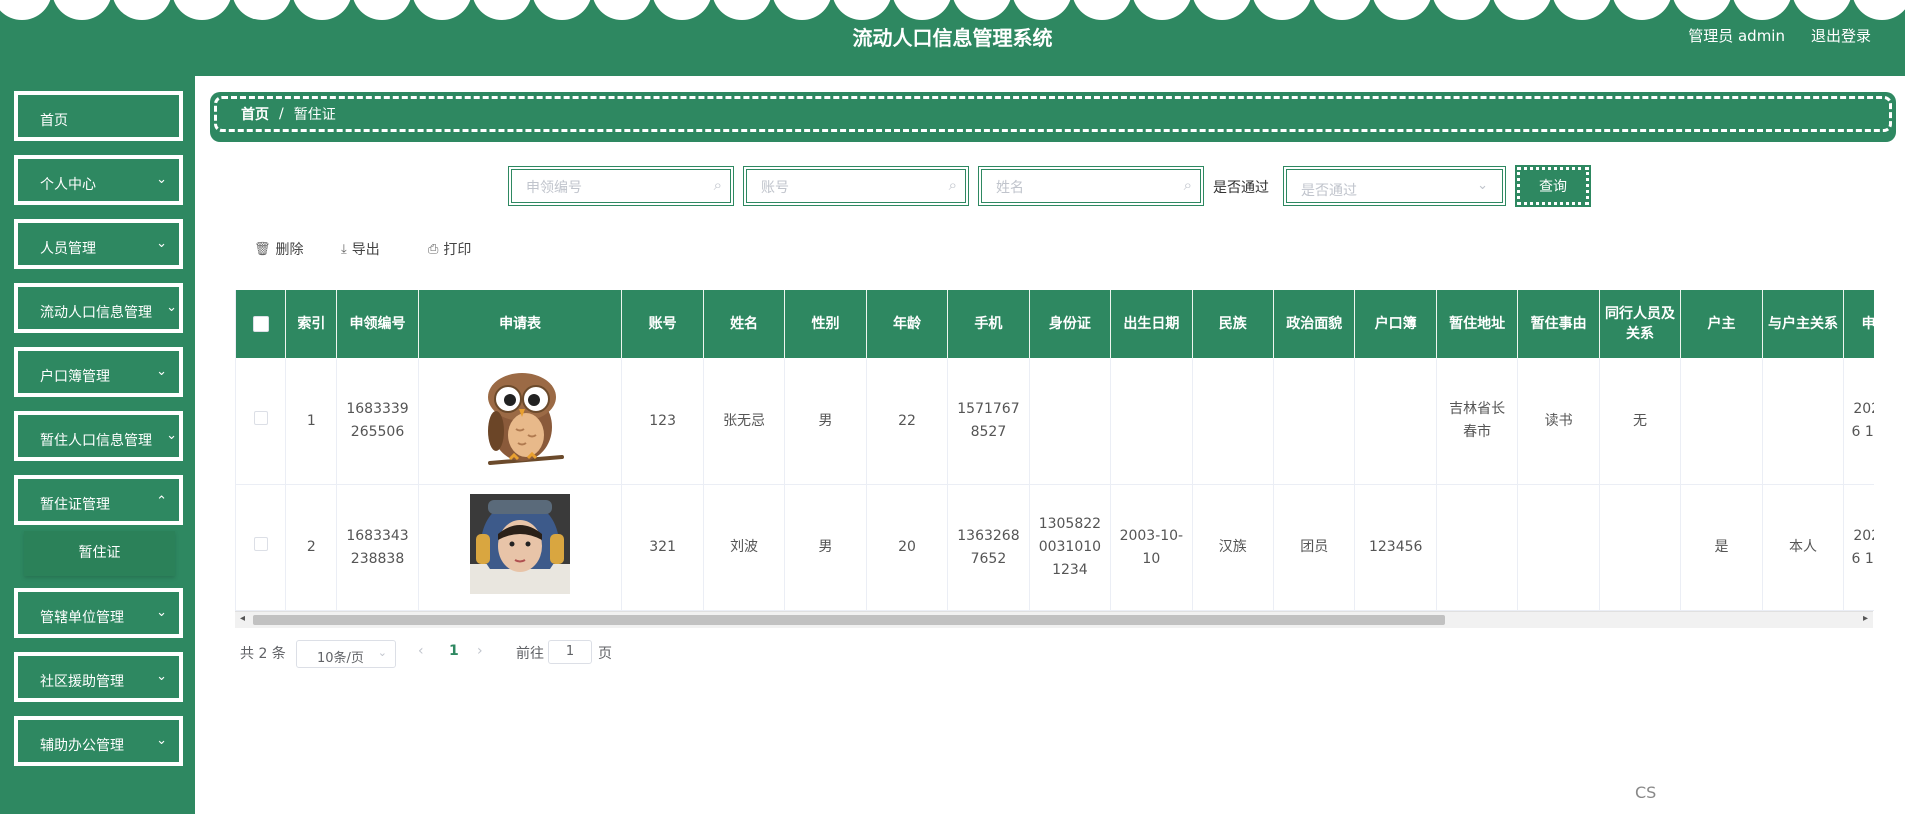 Image resolution: width=1905 pixels, height=814 pixels. I want to click on page-suffix-label: 页, so click(605, 654).